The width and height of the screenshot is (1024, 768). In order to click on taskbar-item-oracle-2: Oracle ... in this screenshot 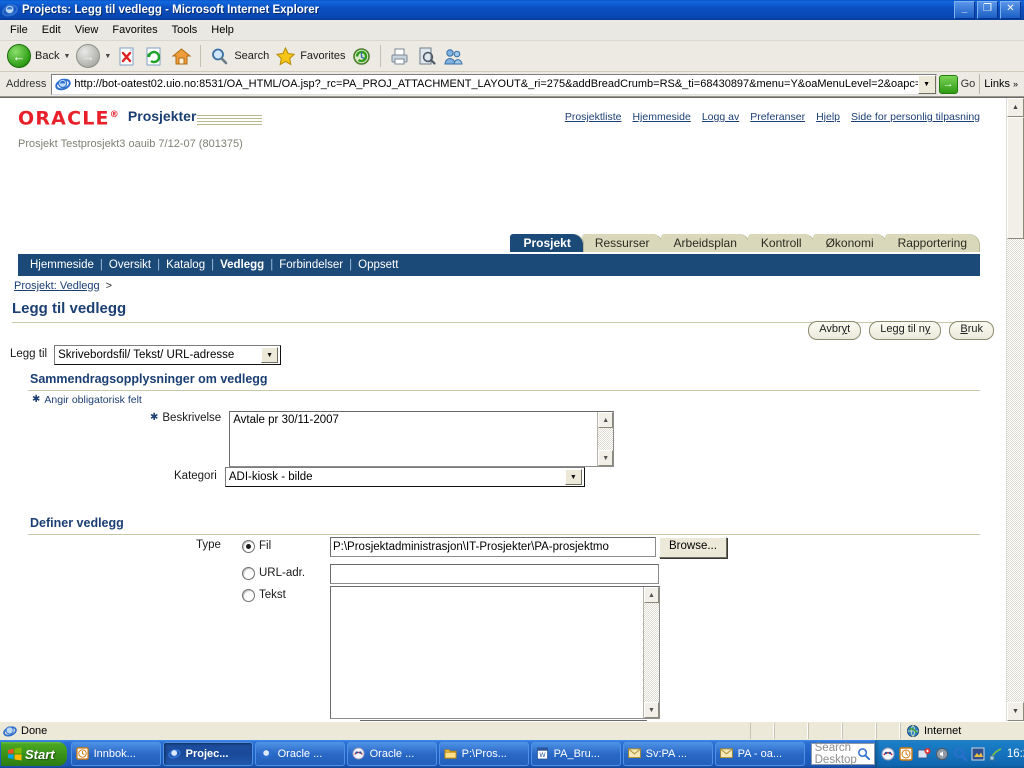, I will do `click(391, 754)`.